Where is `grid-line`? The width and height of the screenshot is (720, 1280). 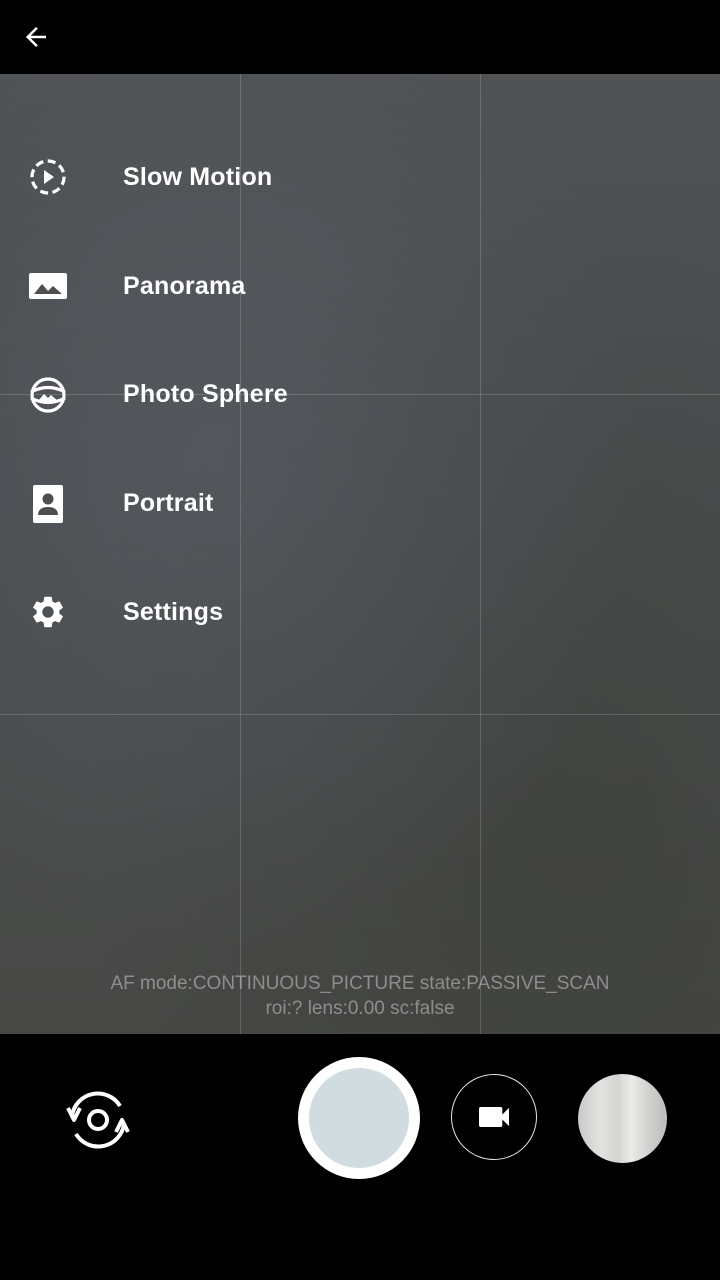 grid-line is located at coordinates (360, 714).